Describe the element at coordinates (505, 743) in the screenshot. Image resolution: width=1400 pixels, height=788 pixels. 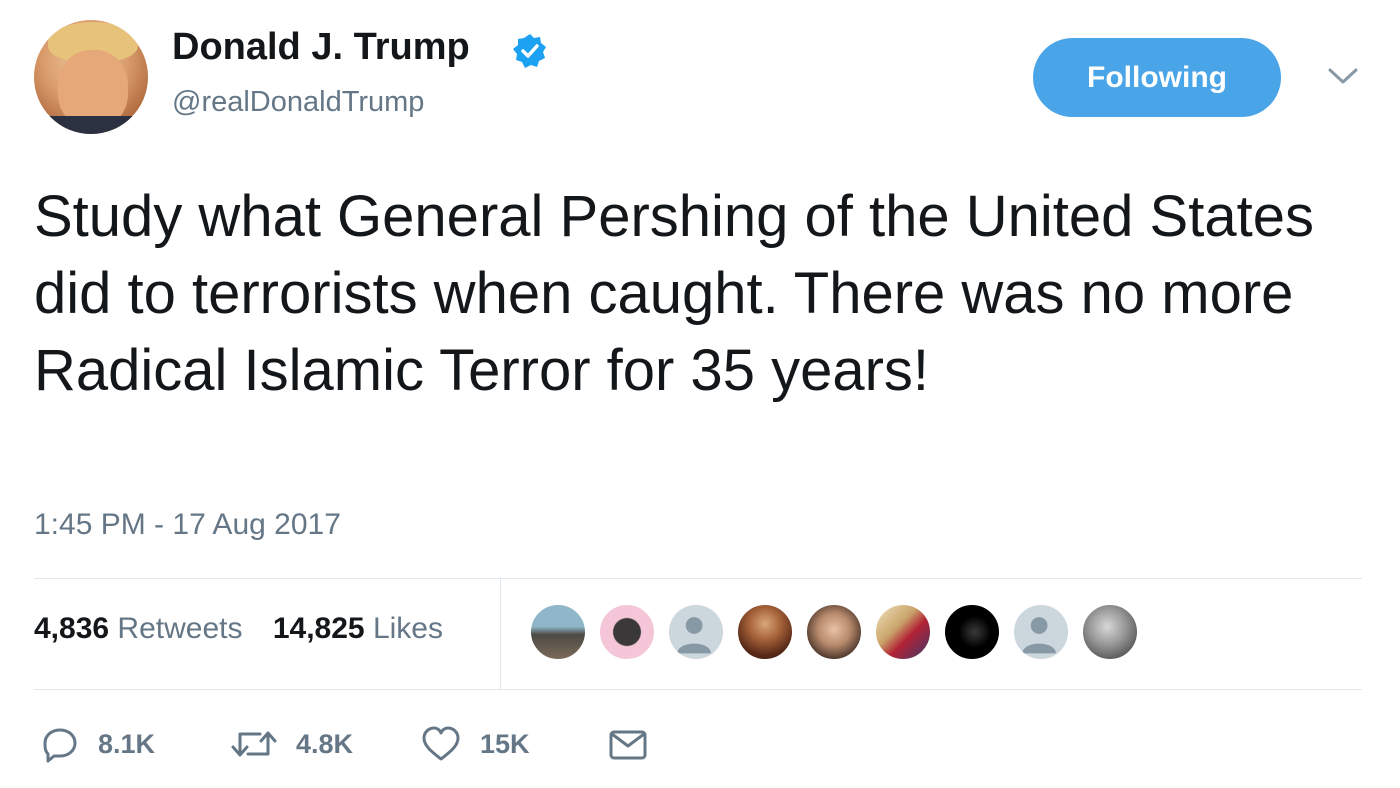
I see `like-count: 15K` at that location.